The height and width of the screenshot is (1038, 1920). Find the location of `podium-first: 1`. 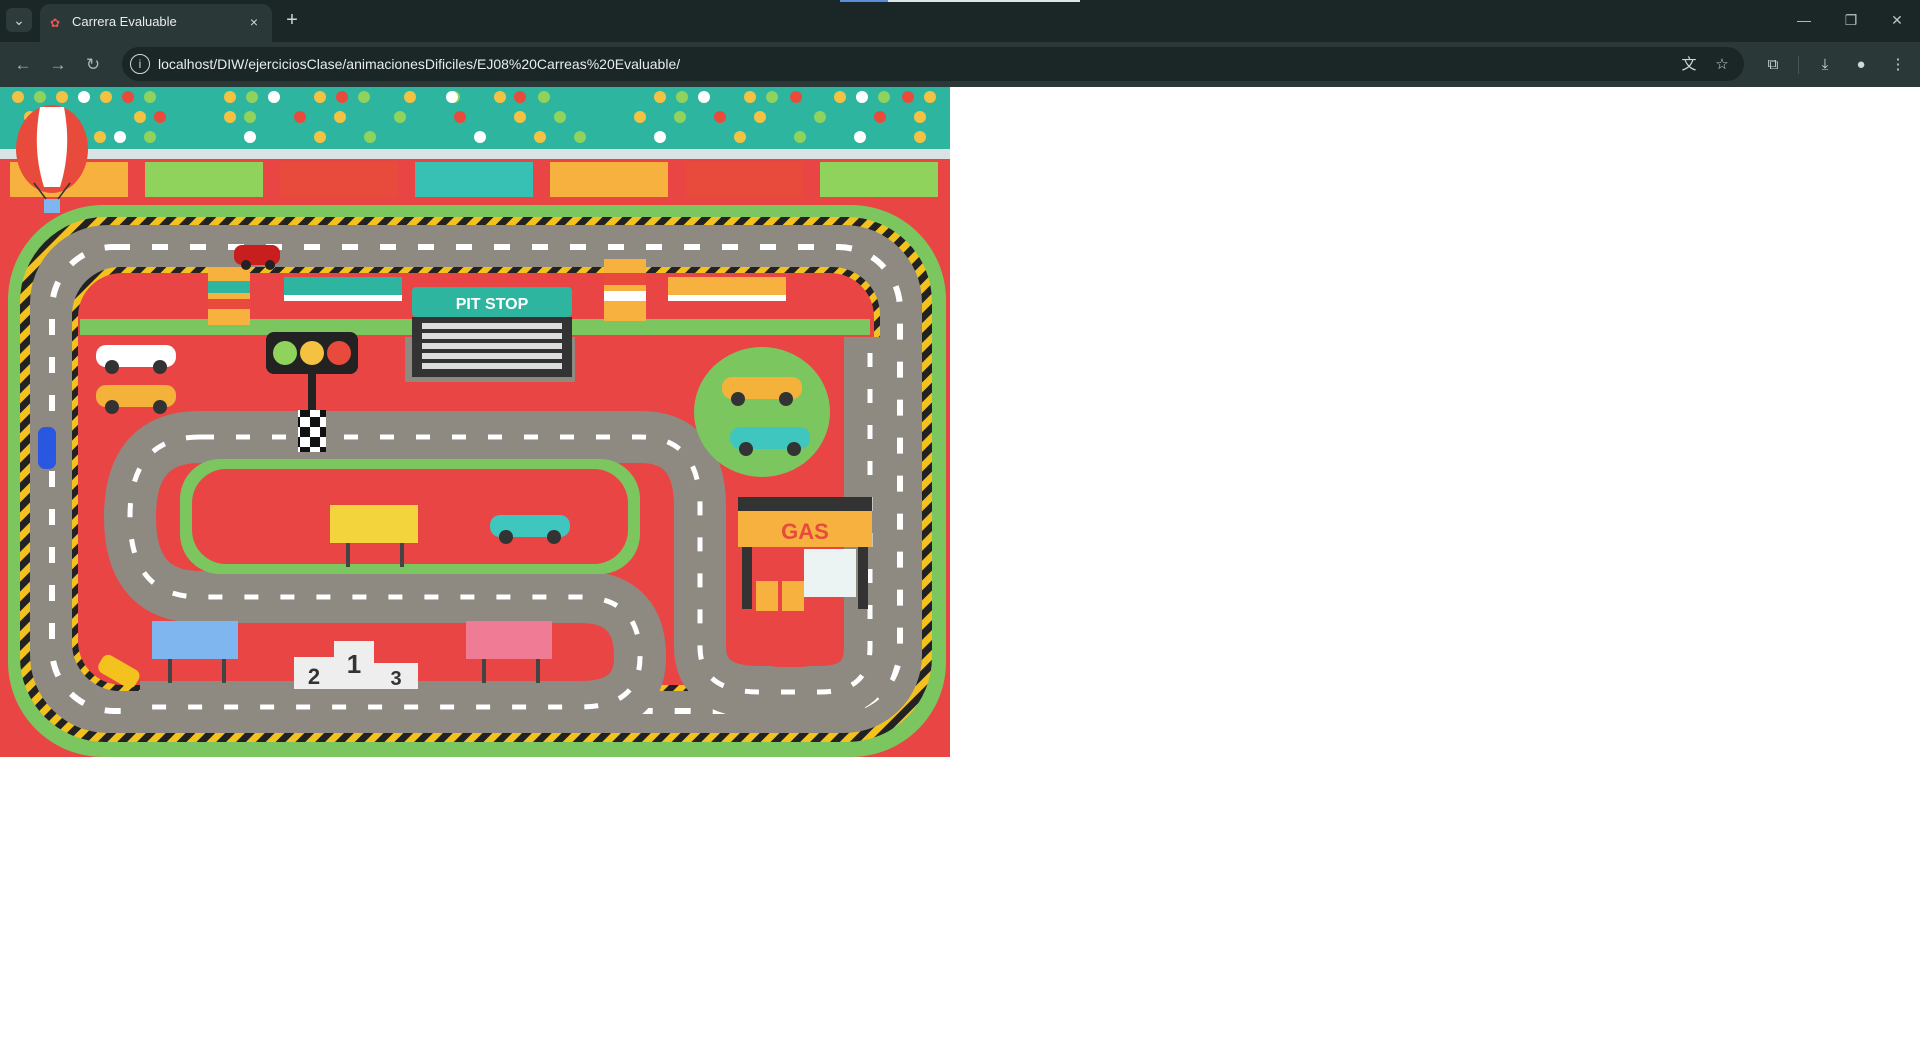

podium-first: 1 is located at coordinates (354, 664).